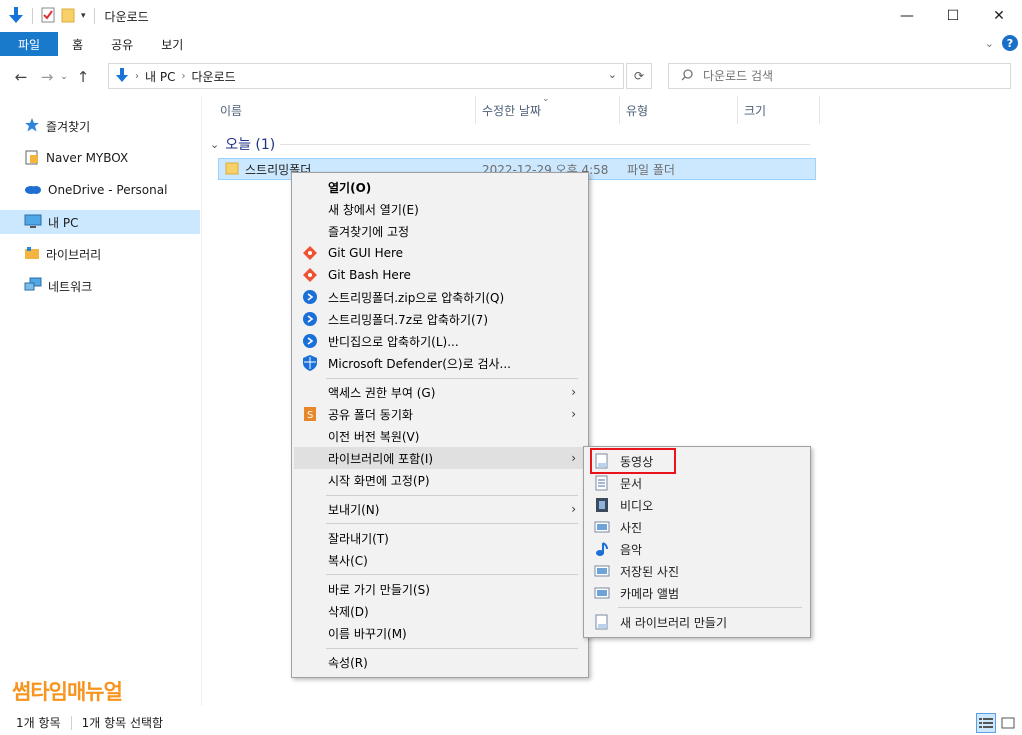 The height and width of the screenshot is (735, 1022). I want to click on breadcrumb-downloads: 다운로드, so click(213, 76).